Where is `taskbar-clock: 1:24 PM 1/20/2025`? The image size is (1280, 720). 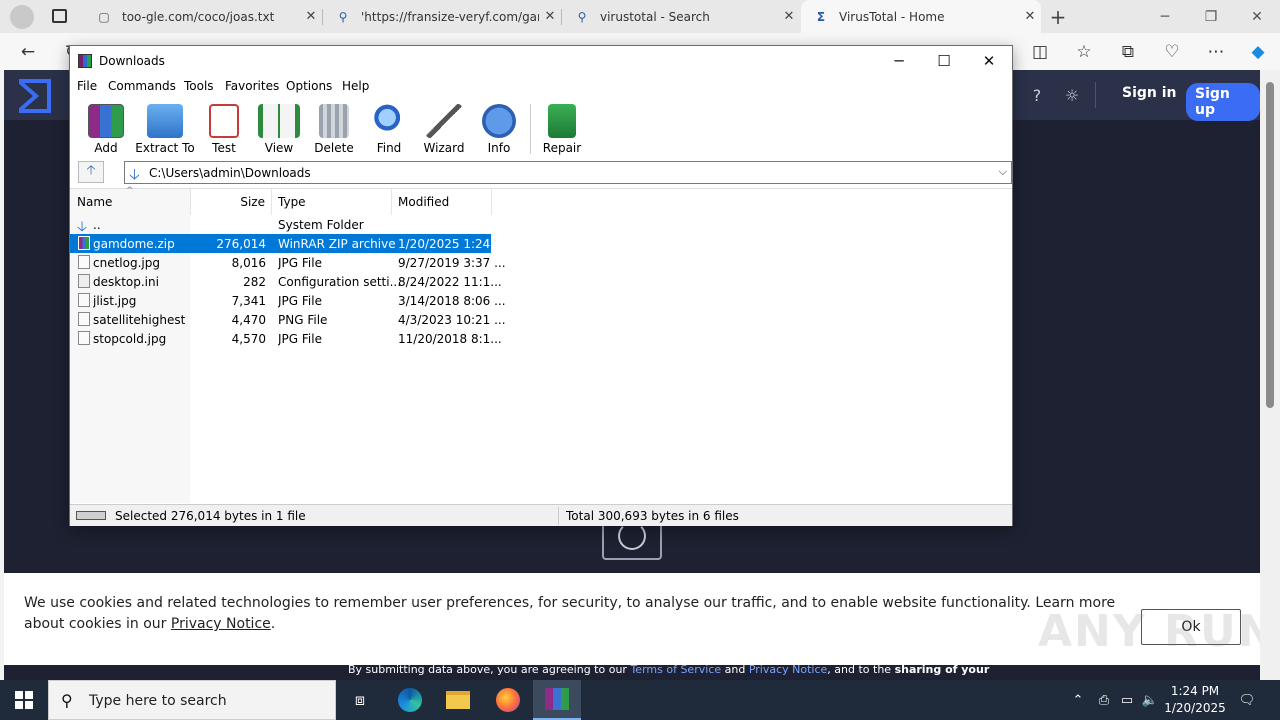 taskbar-clock: 1:24 PM 1/20/2025 is located at coordinates (1195, 700).